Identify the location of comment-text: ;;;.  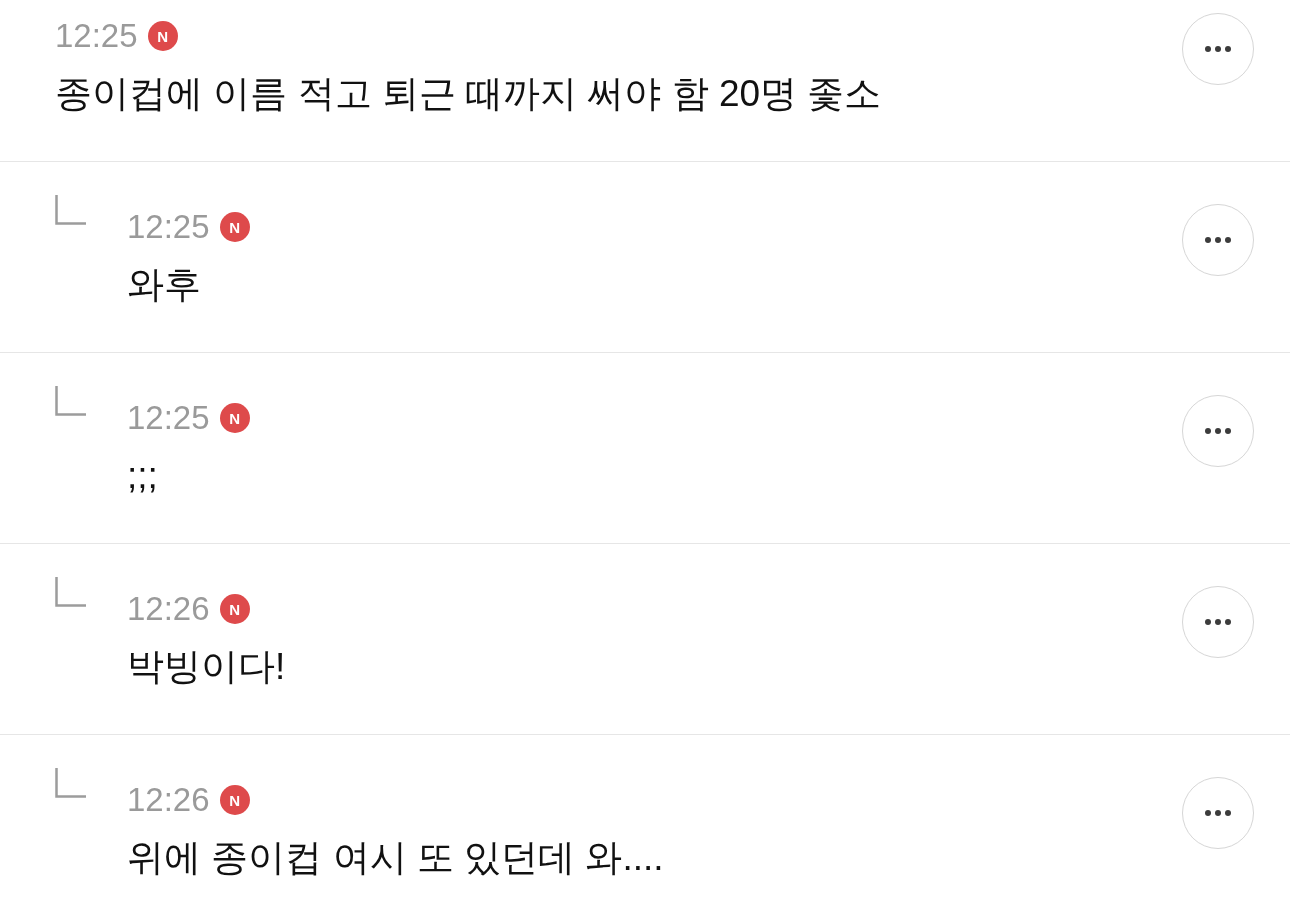
(143, 476).